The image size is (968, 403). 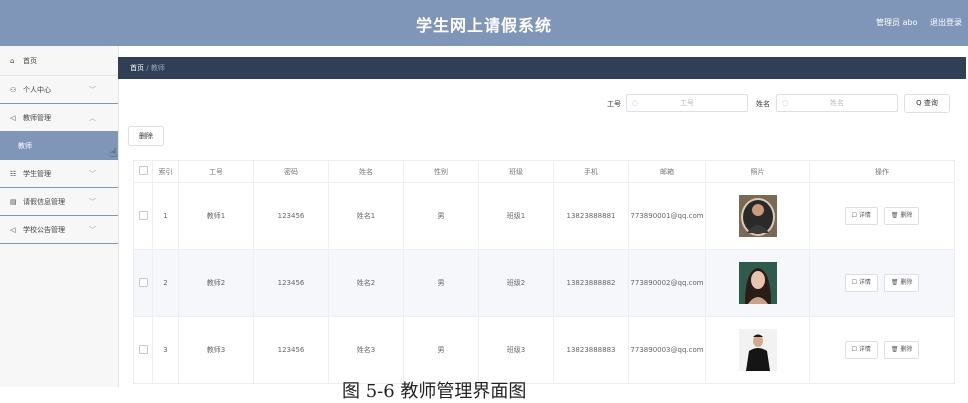 I want to click on send-icon: ◁, so click(x=13, y=230).